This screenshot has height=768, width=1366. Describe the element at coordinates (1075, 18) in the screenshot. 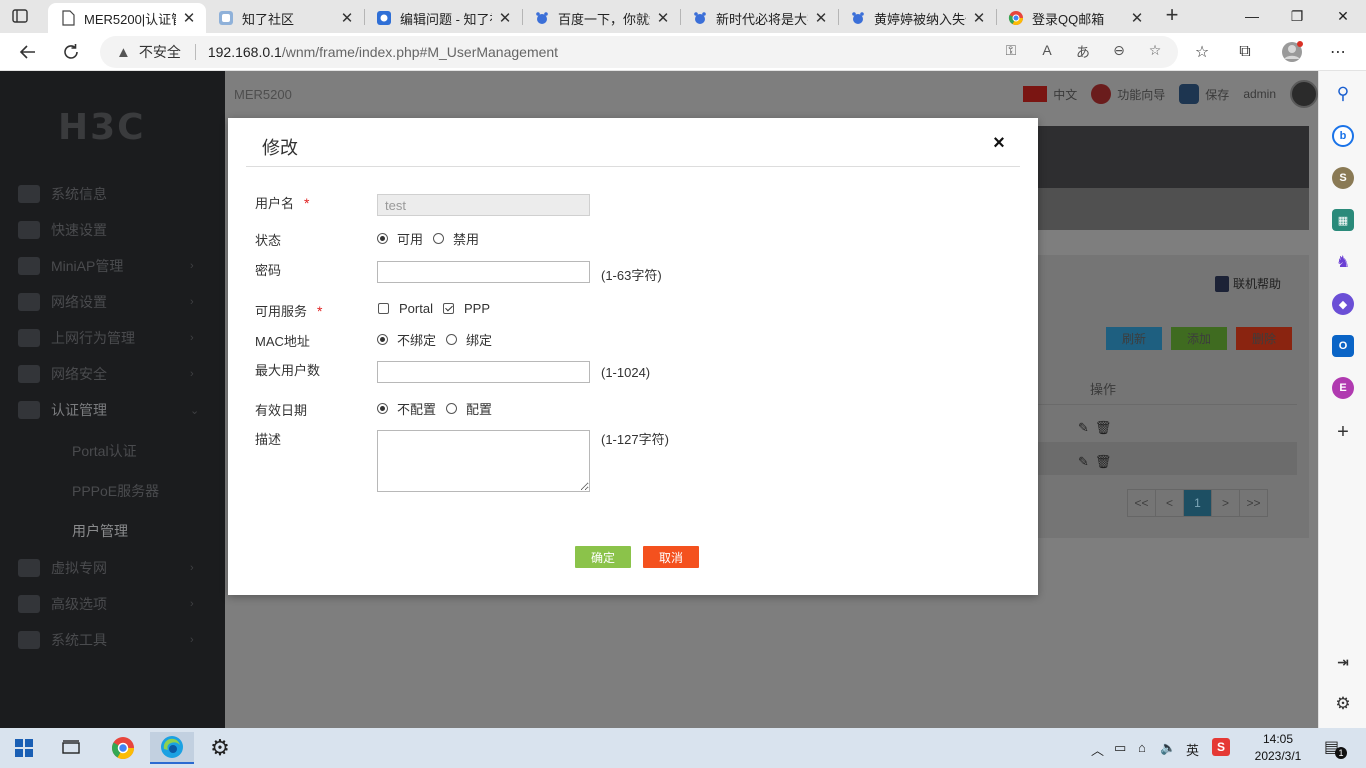

I see `tab-qqmail: 登录QQ邮箱 ✕` at that location.